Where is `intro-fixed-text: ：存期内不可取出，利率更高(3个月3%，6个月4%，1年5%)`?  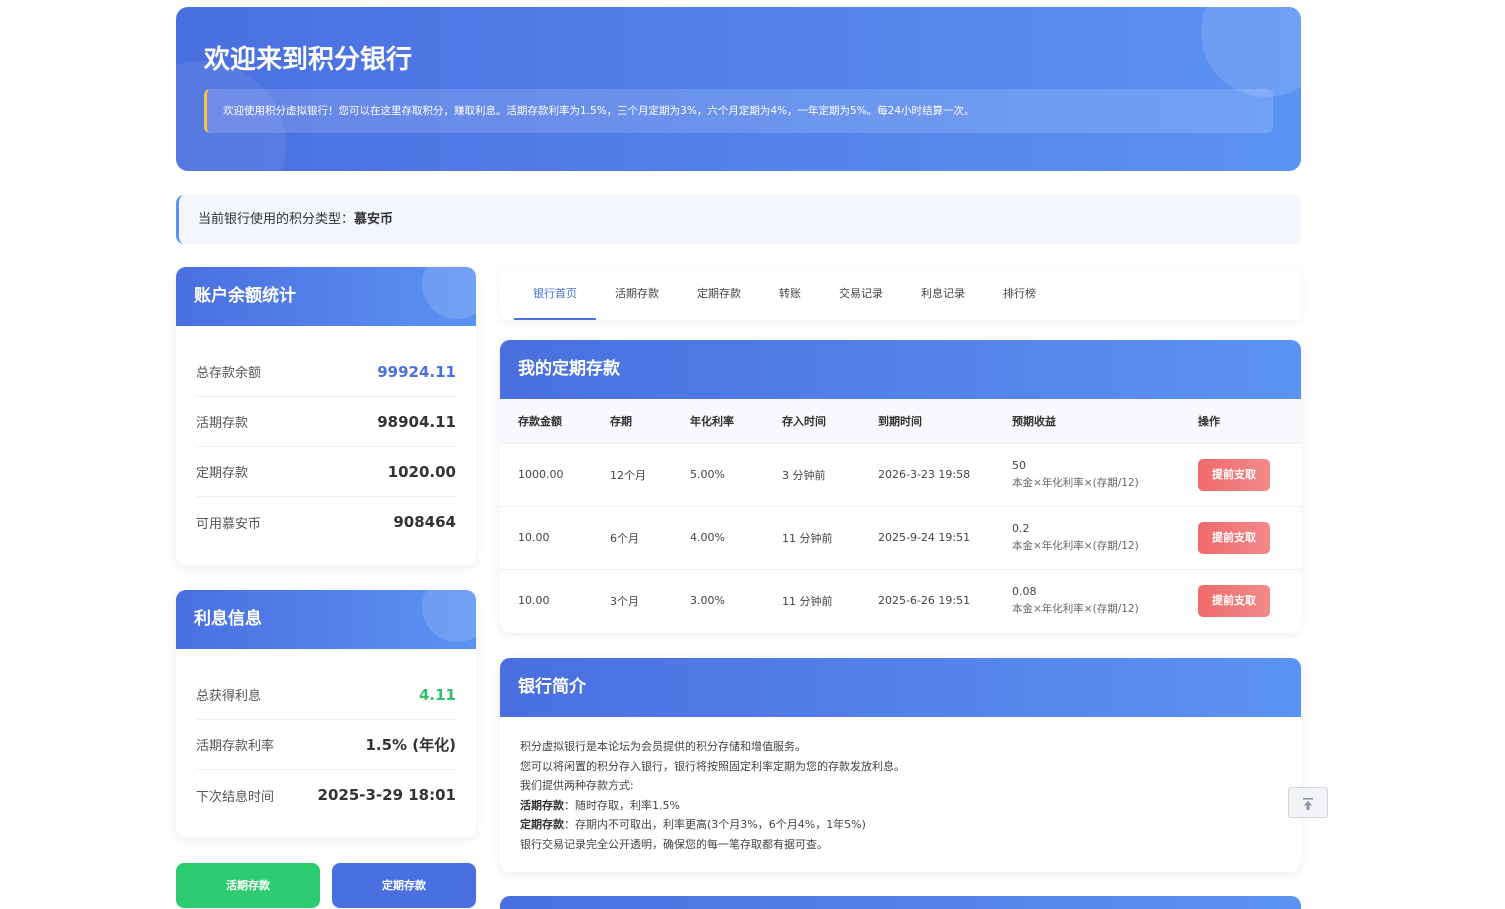
intro-fixed-text: ：存期内不可取出，利率更高(3个月3%，6个月4%，1年5%) is located at coordinates (715, 824).